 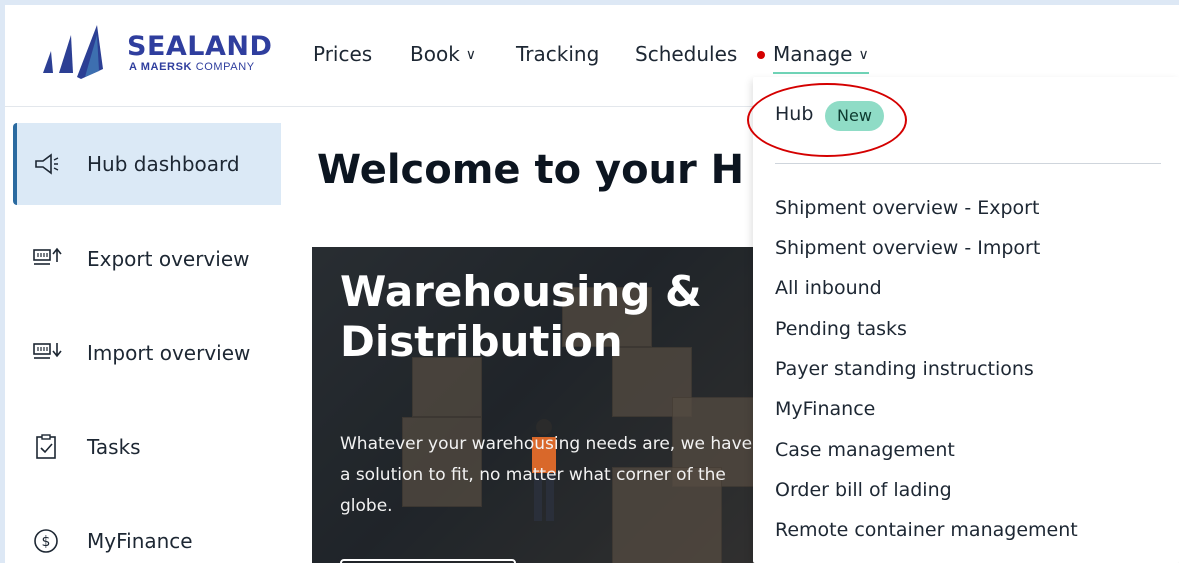 What do you see at coordinates (46, 446) in the screenshot?
I see `clipboard-check-icon` at bounding box center [46, 446].